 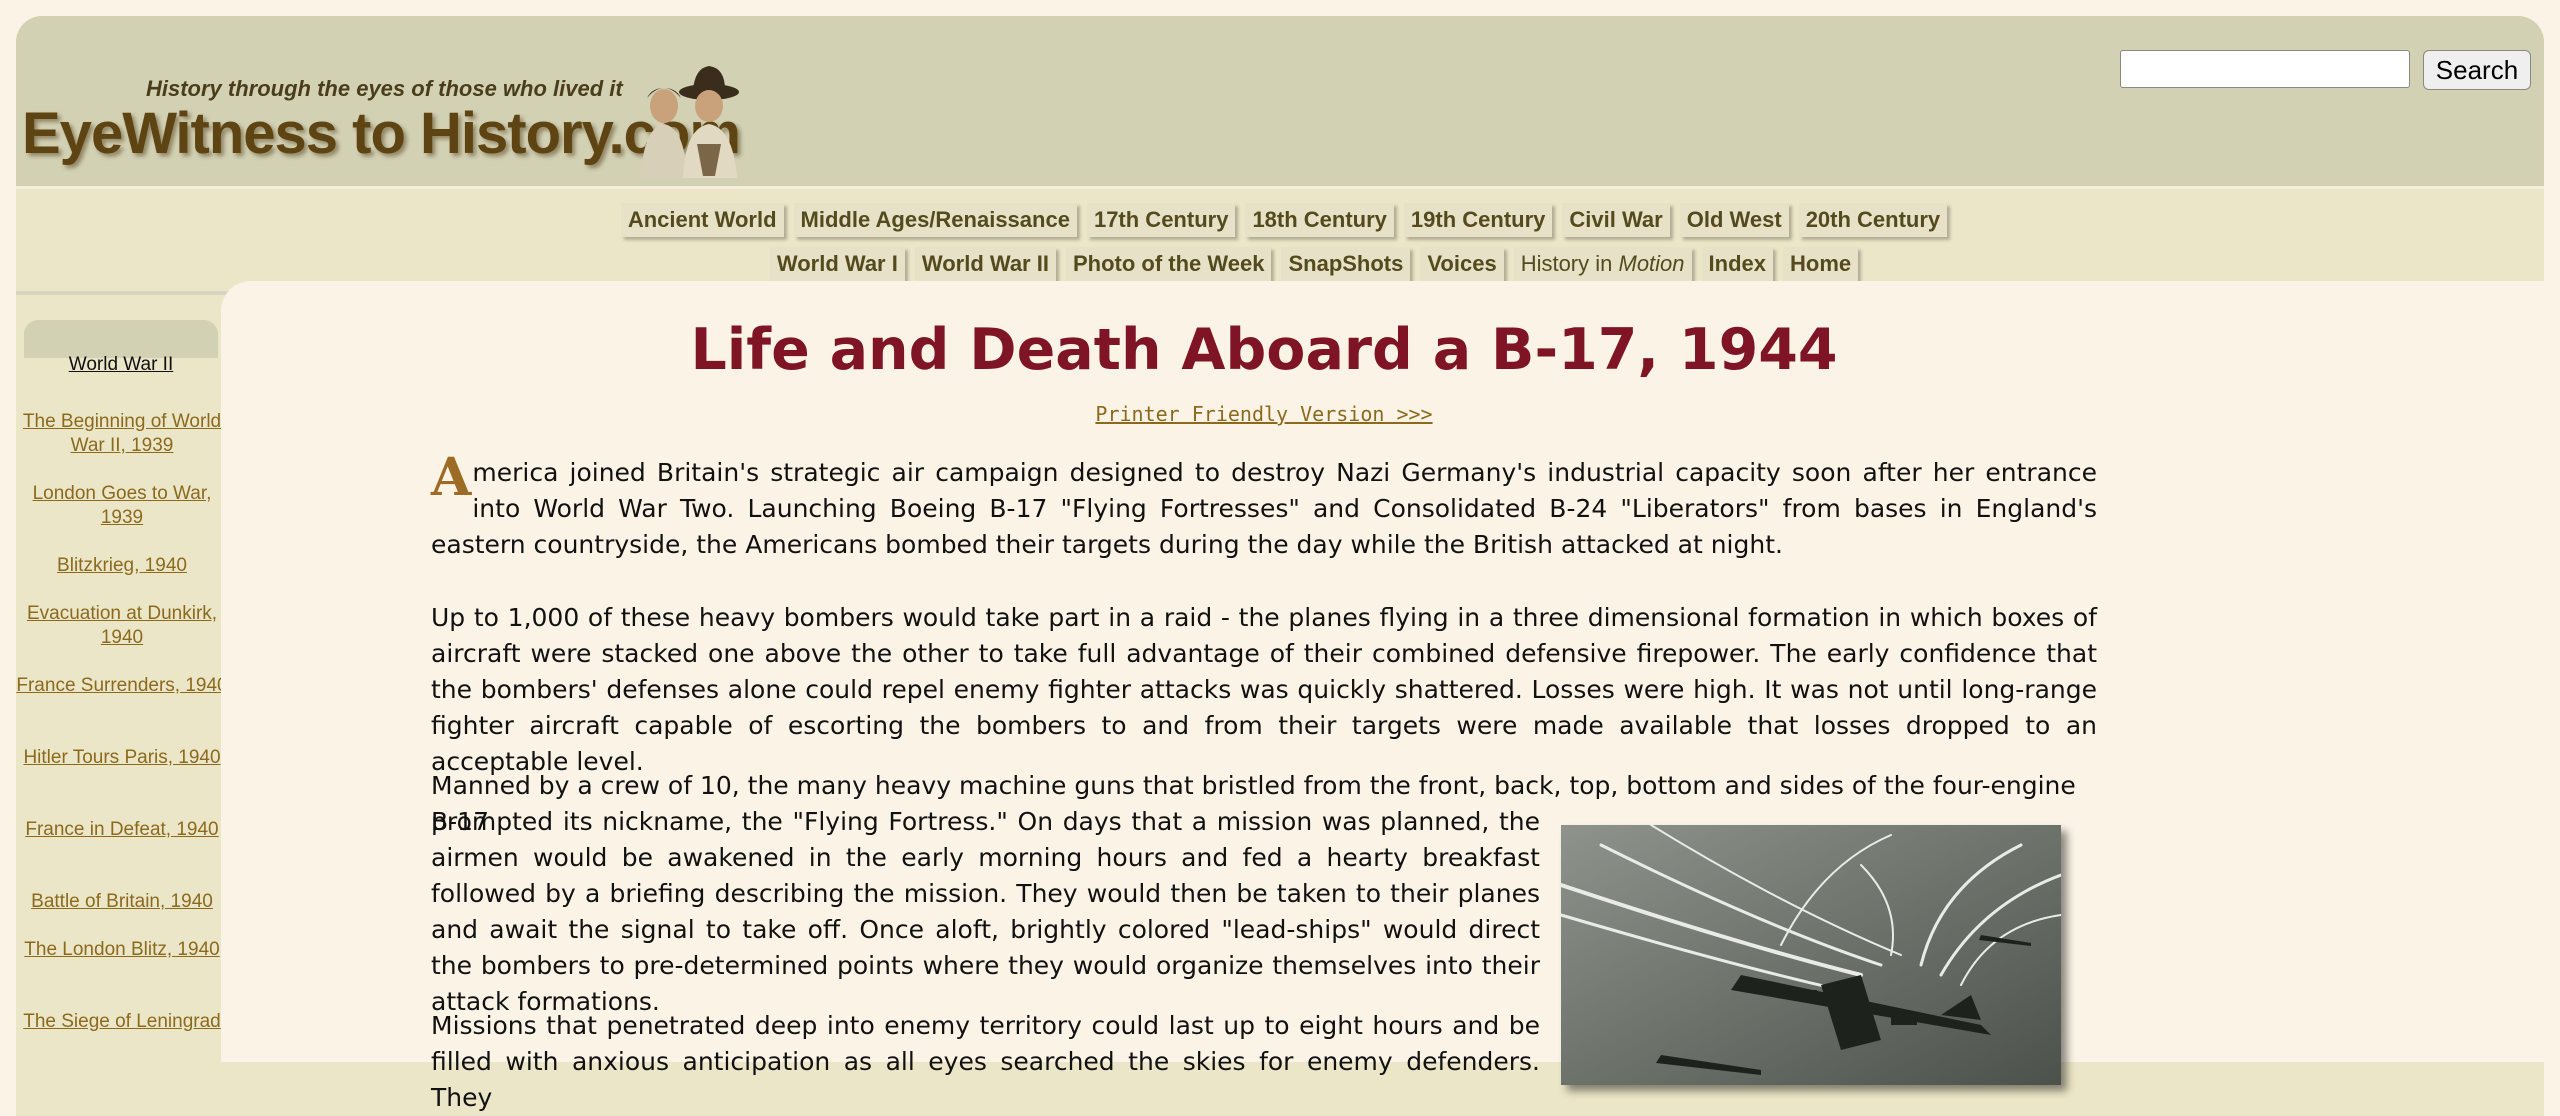 I want to click on sidebar-item-dunkirk: Evacuation at Dunkirk, 1940, so click(x=122, y=626).